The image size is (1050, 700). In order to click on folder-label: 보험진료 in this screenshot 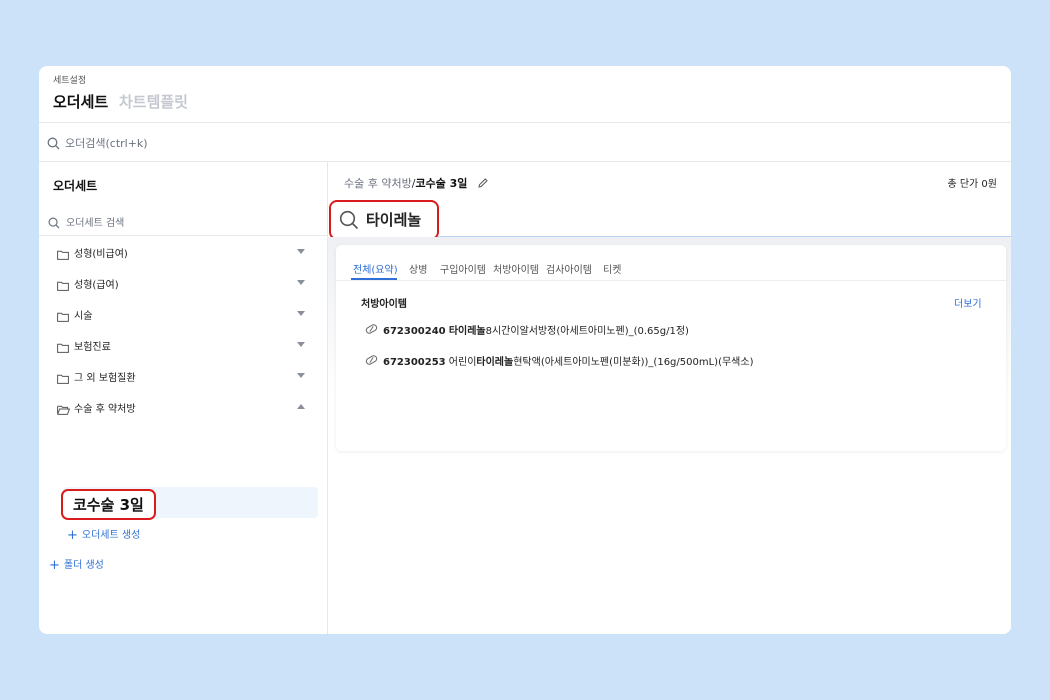, I will do `click(92, 347)`.